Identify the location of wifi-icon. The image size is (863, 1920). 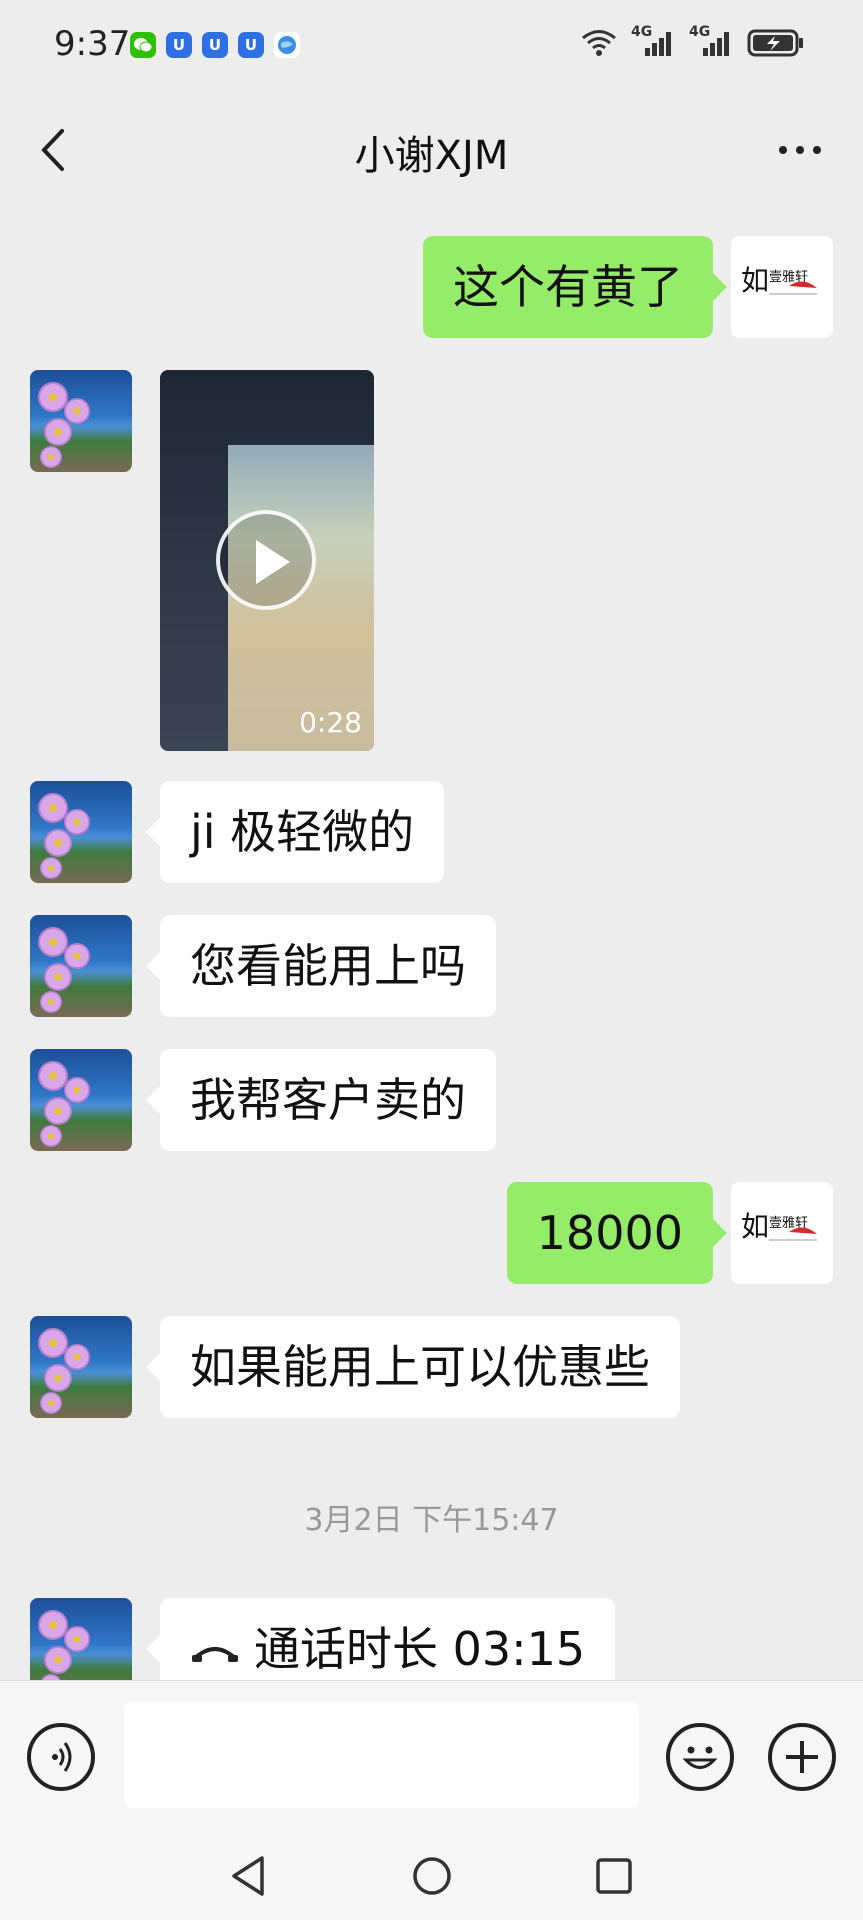
(599, 43).